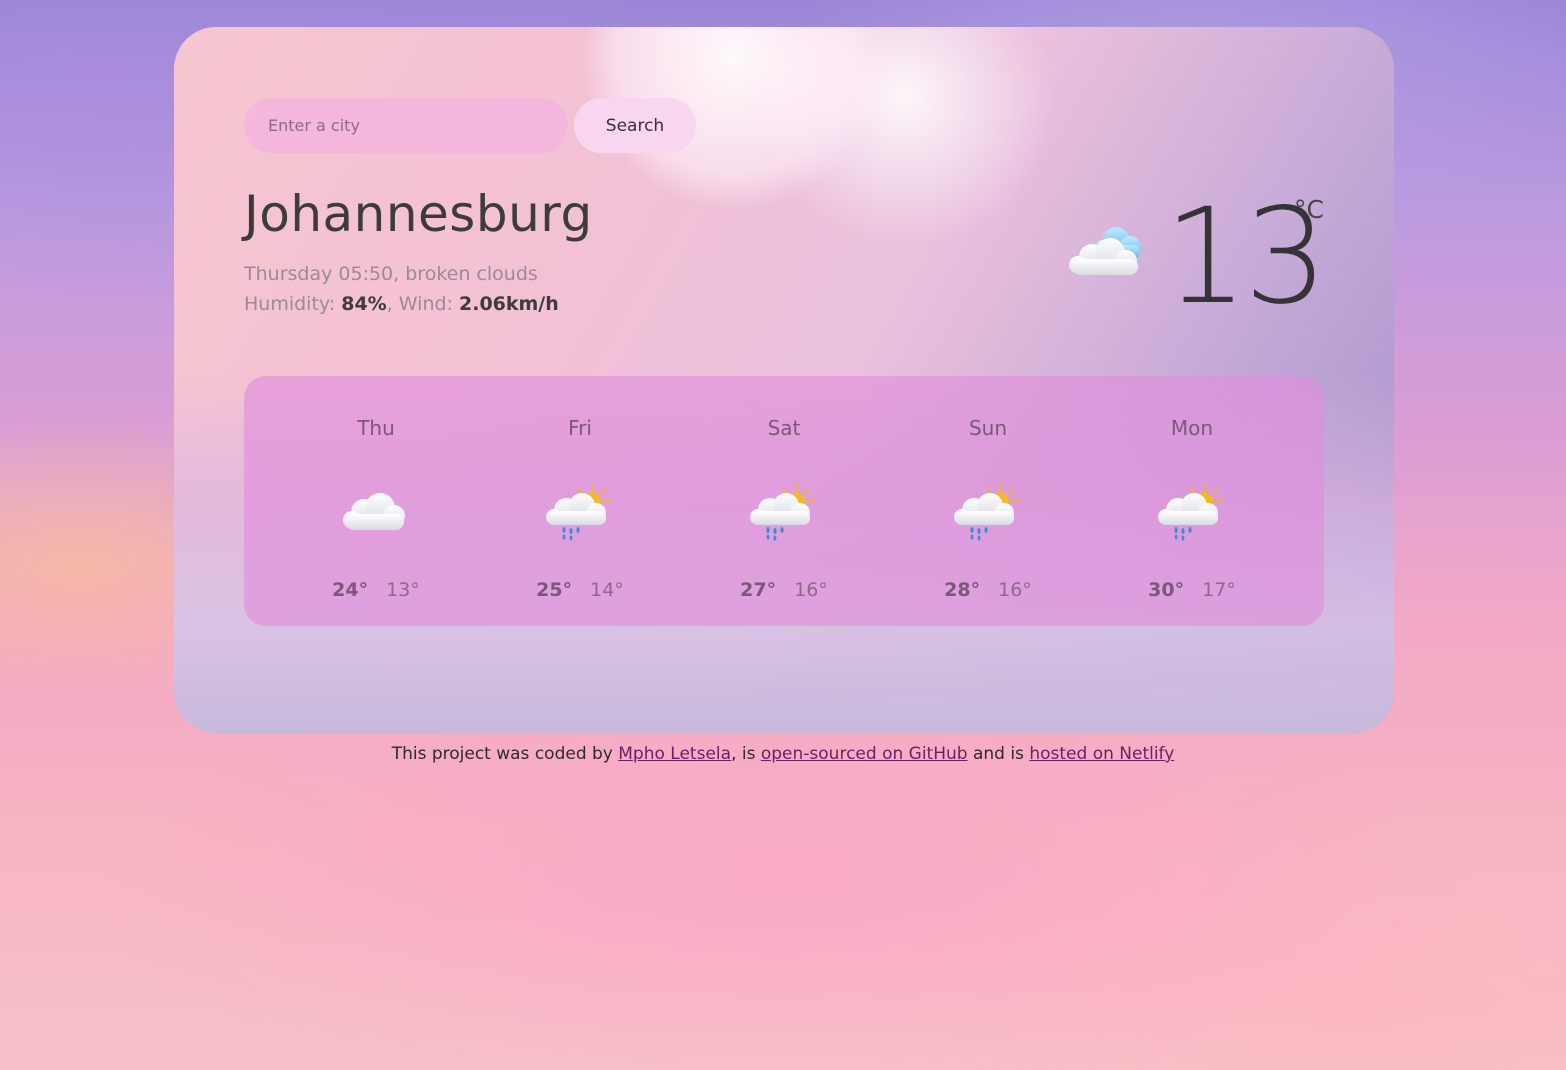  What do you see at coordinates (864, 754) in the screenshot?
I see `github-link: open-sourced on GitHub` at bounding box center [864, 754].